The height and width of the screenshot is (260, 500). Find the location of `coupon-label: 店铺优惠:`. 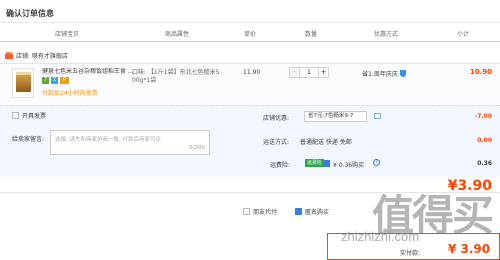

coupon-label: 店铺优惠: is located at coordinates (276, 118).